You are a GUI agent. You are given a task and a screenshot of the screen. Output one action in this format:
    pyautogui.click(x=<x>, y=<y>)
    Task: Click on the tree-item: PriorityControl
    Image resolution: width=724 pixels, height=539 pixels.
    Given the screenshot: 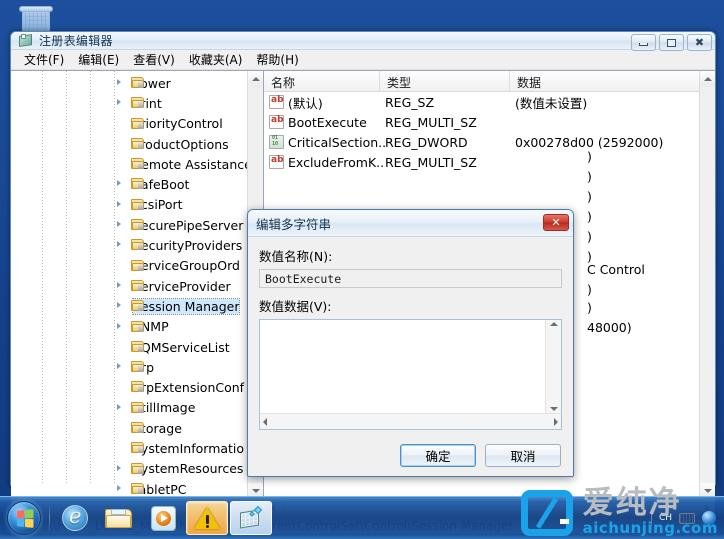 What is the action you would take?
    pyautogui.click(x=137, y=124)
    